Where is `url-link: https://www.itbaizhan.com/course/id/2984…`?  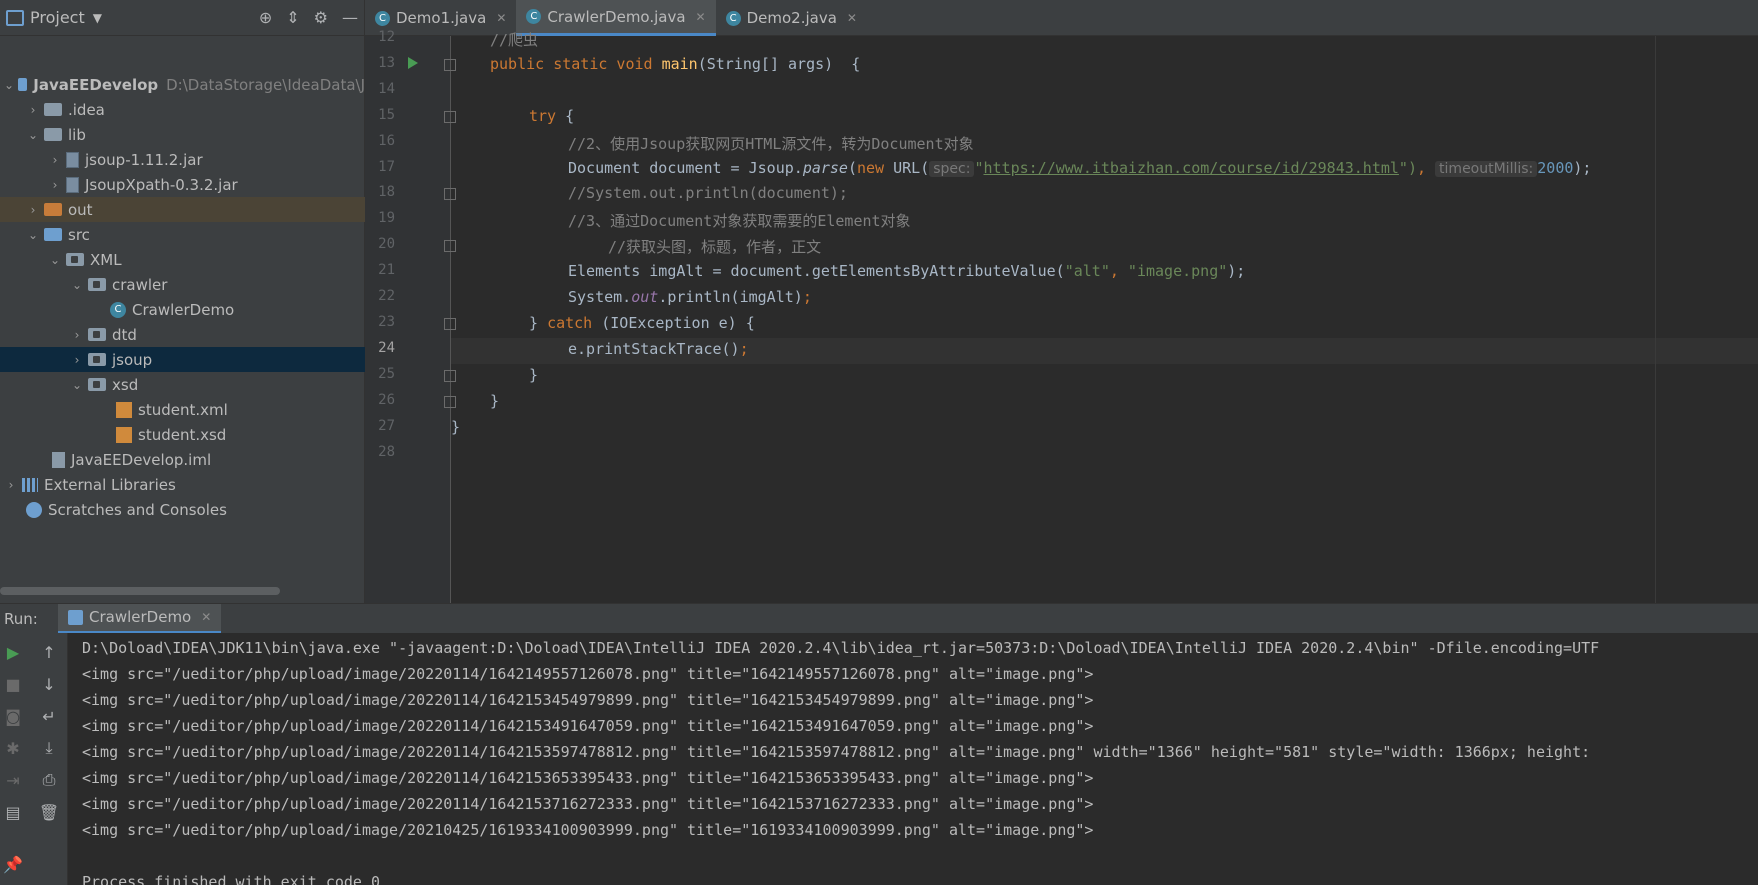 url-link: https://www.itbaizhan.com/course/id/2984… is located at coordinates (1191, 168).